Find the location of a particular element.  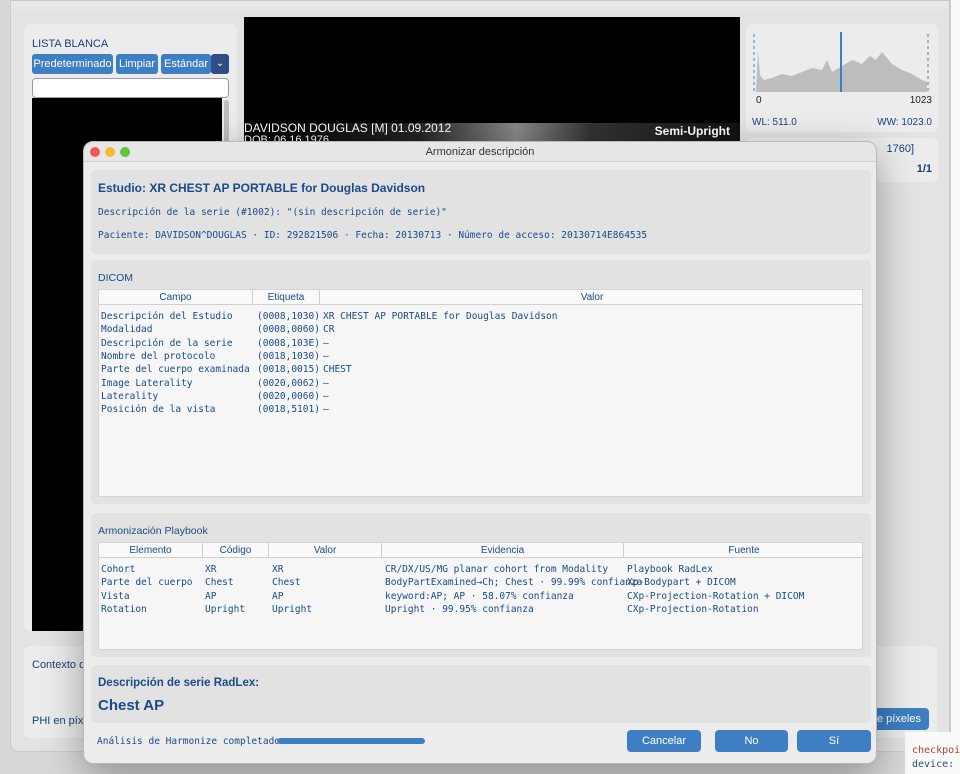

histogram-min-label: 0 is located at coordinates (759, 100).